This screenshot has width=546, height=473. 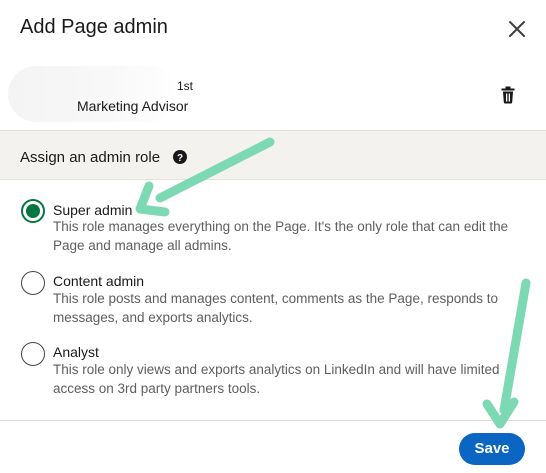 I want to click on dialog-title: Add Page admin, so click(x=94, y=27).